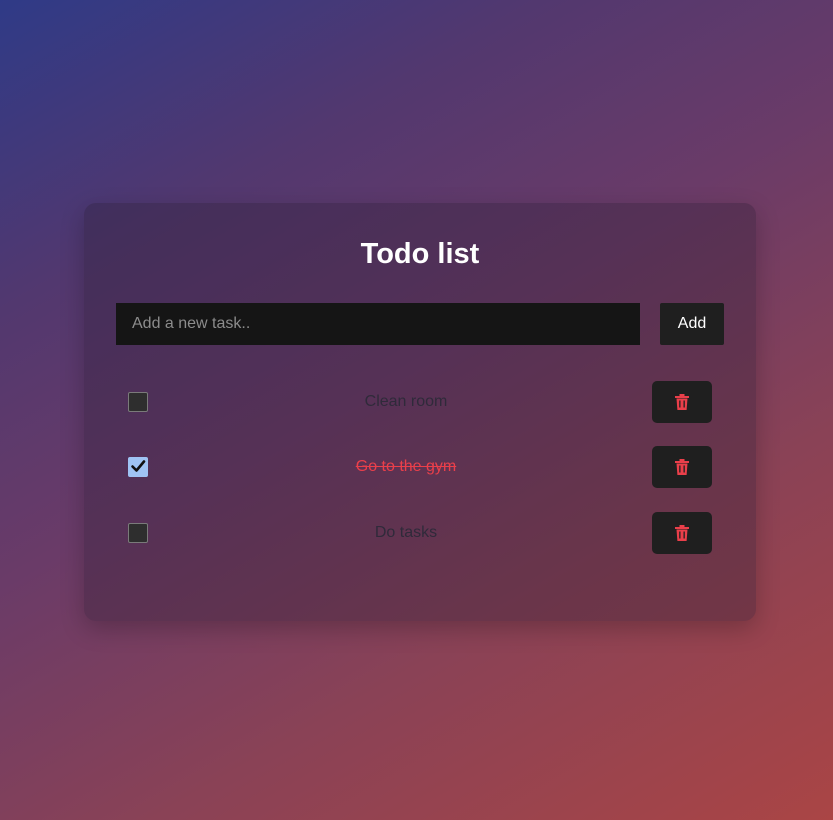 Image resolution: width=833 pixels, height=820 pixels. I want to click on checkmark-icon, so click(138, 466).